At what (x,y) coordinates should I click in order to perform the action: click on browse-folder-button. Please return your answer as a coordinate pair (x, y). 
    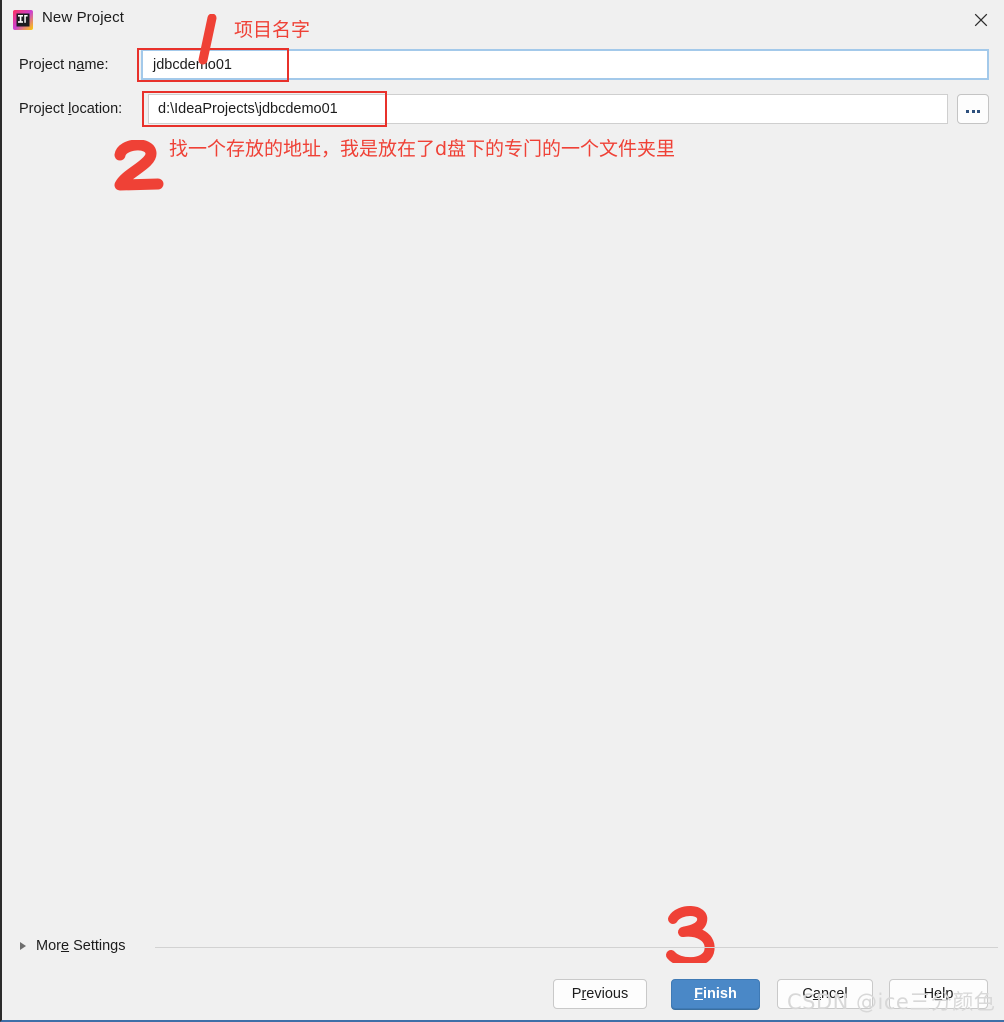
    Looking at the image, I should click on (973, 109).